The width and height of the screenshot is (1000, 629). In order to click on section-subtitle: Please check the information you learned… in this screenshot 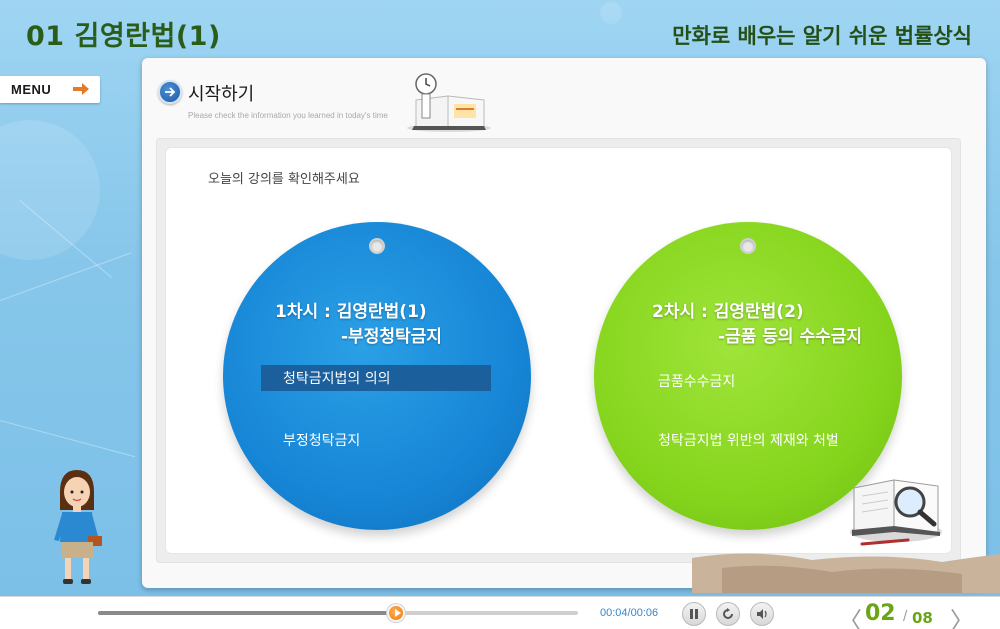, I will do `click(288, 115)`.